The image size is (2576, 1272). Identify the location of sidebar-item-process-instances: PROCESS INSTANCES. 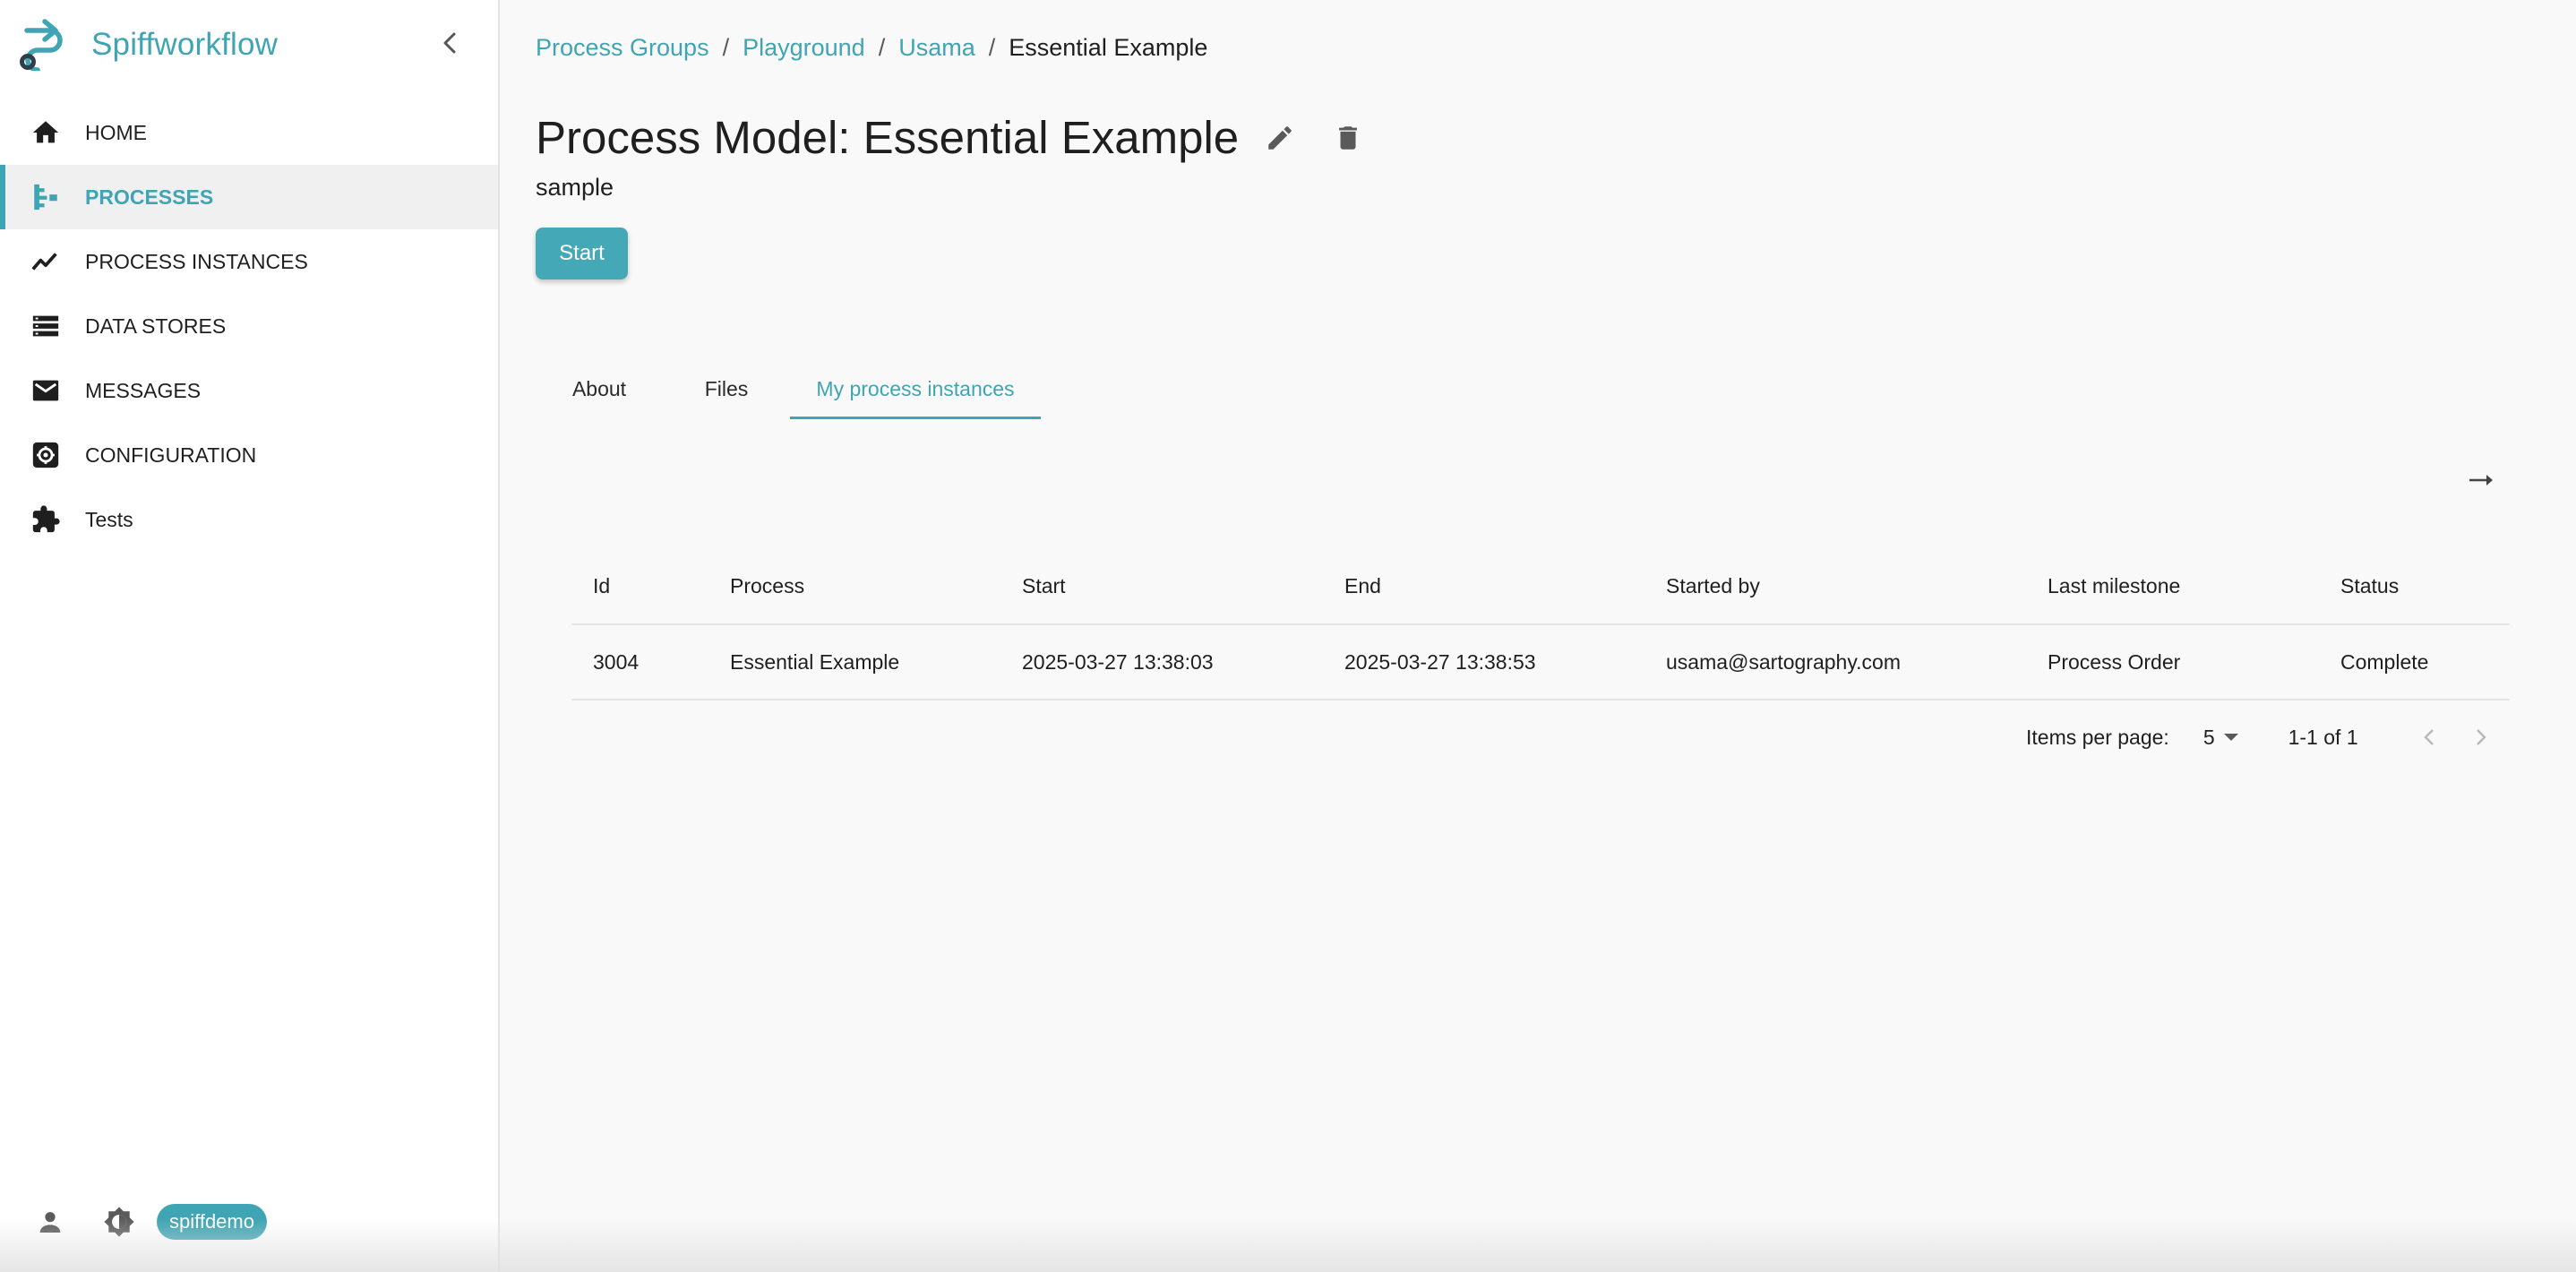
(249, 261).